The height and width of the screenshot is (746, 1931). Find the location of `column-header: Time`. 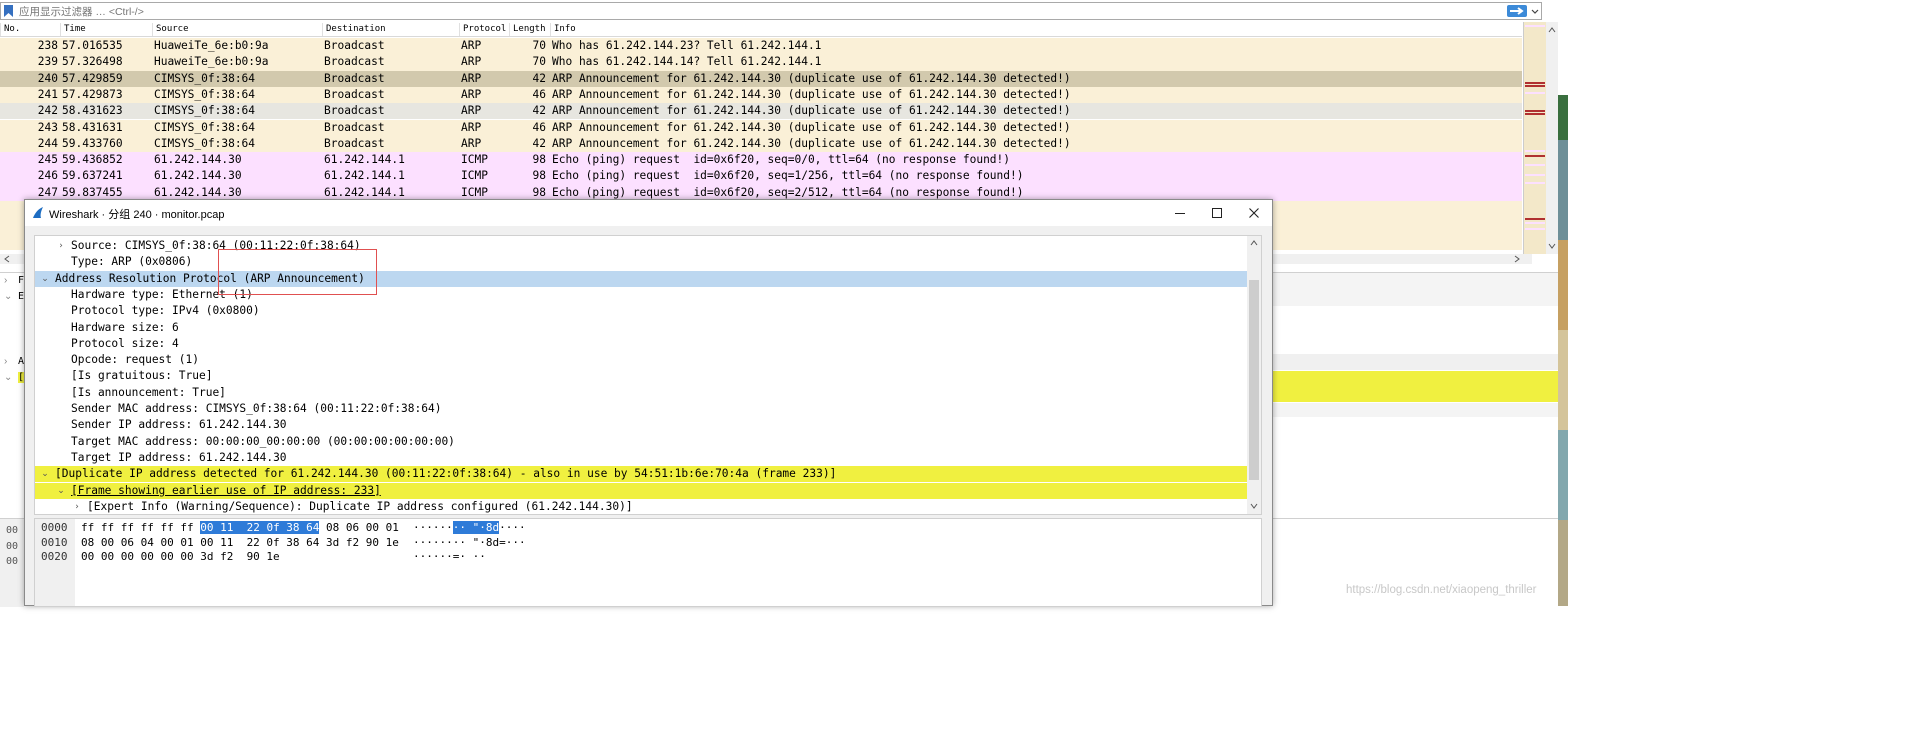

column-header: Time is located at coordinates (73, 29).